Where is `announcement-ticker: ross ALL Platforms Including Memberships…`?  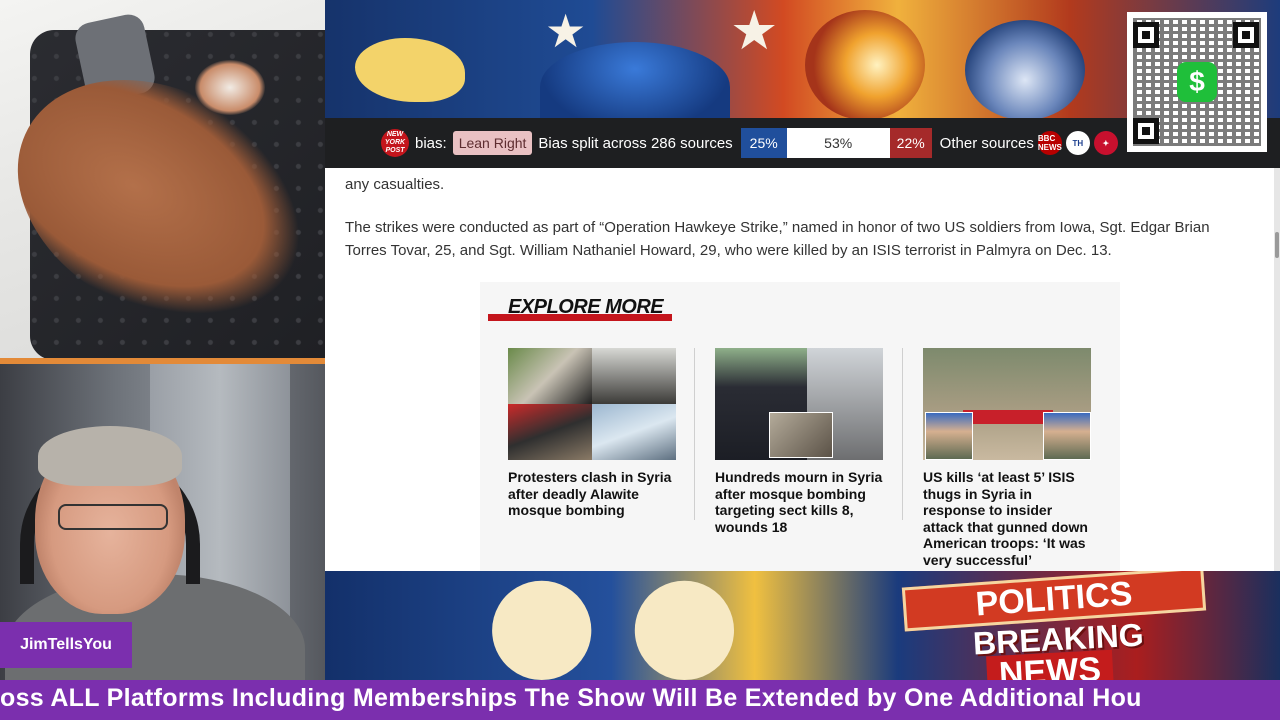 announcement-ticker: ross ALL Platforms Including Memberships… is located at coordinates (640, 700).